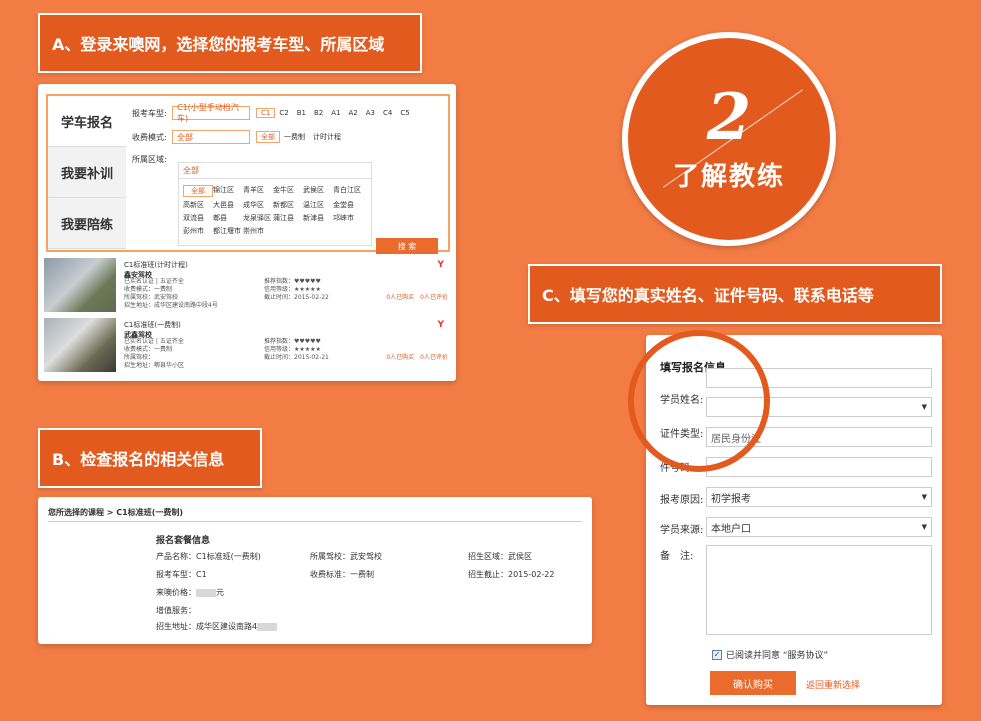 The width and height of the screenshot is (981, 721). Describe the element at coordinates (318, 205) in the screenshot. I see `region-option: 温江区` at that location.